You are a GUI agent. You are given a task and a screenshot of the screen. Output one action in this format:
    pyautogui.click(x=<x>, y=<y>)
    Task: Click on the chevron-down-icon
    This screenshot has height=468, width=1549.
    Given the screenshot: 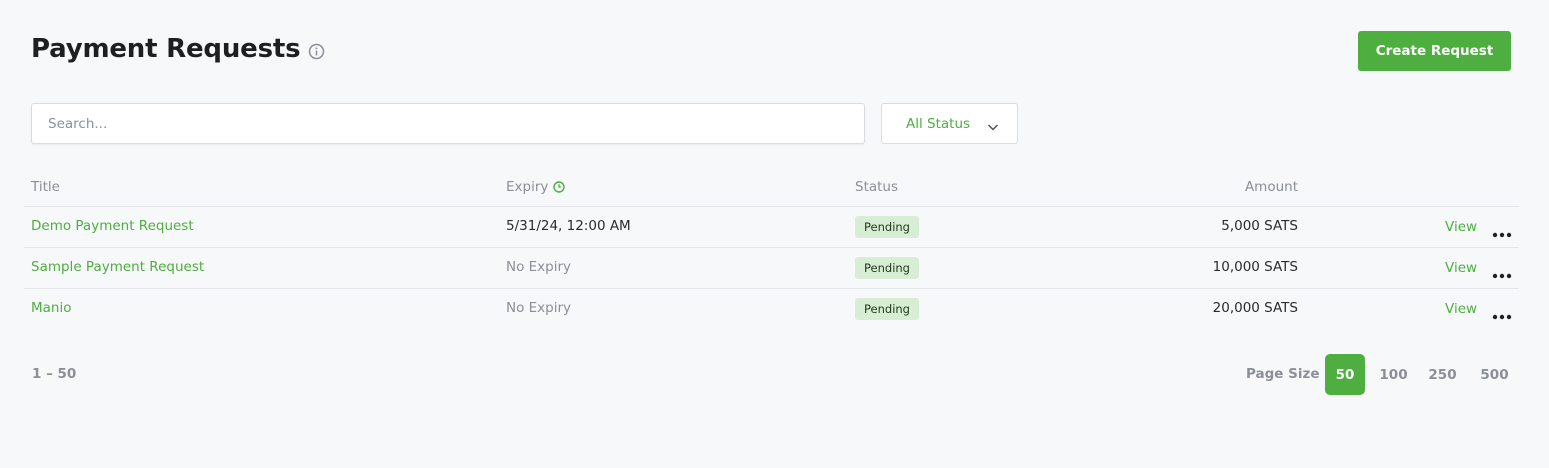 What is the action you would take?
    pyautogui.click(x=993, y=124)
    